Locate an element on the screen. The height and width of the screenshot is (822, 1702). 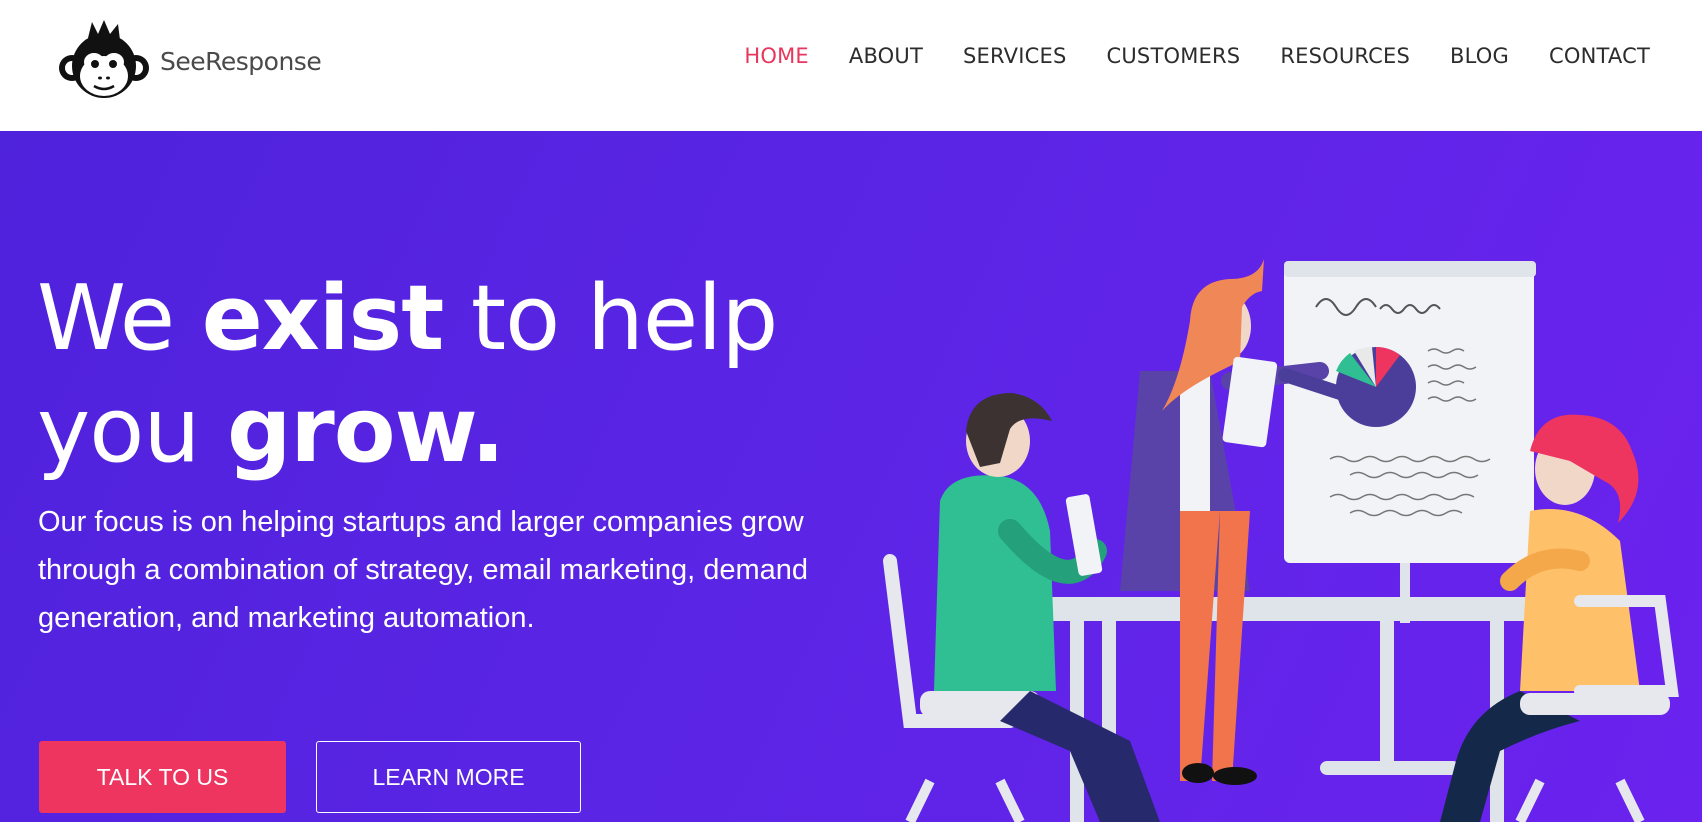
headline-text: We is located at coordinates (119, 318).